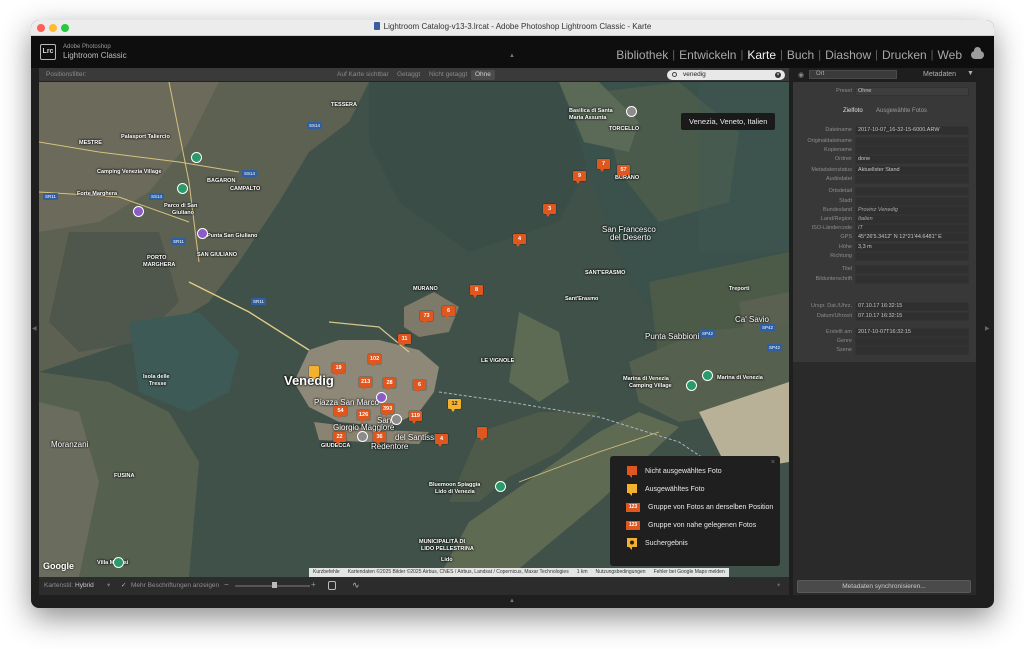  I want to click on zoom-in-button: +, so click(313, 584).